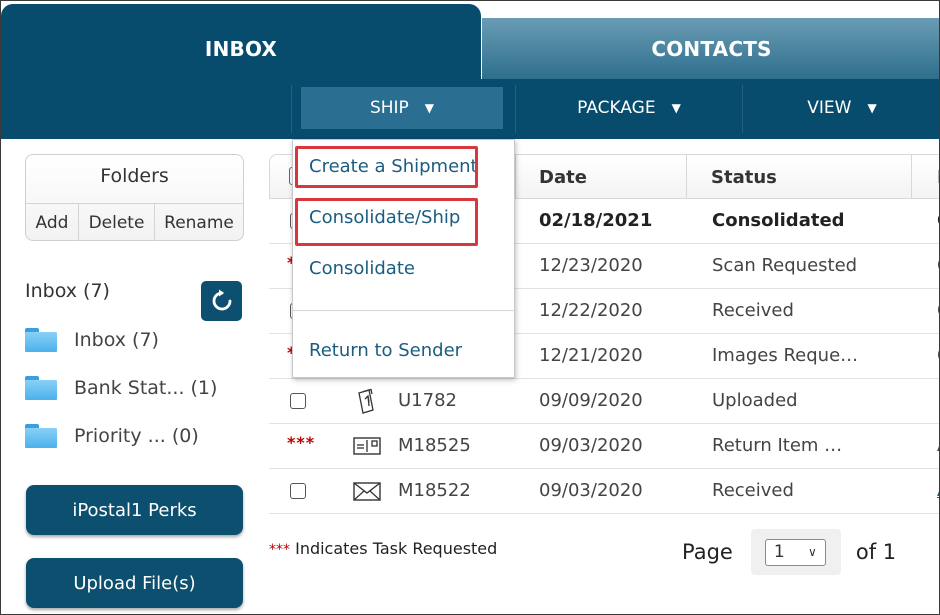  I want to click on package-menu-button: PACKAGE ▼, so click(629, 108).